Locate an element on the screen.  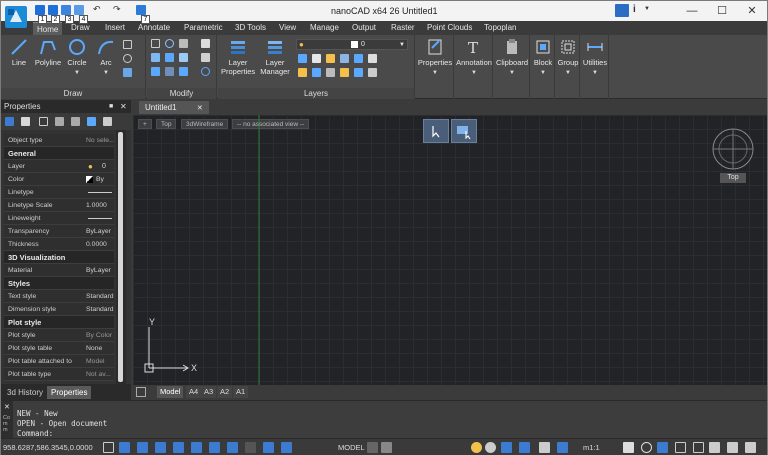
snap-icon is located at coordinates (124, 447).